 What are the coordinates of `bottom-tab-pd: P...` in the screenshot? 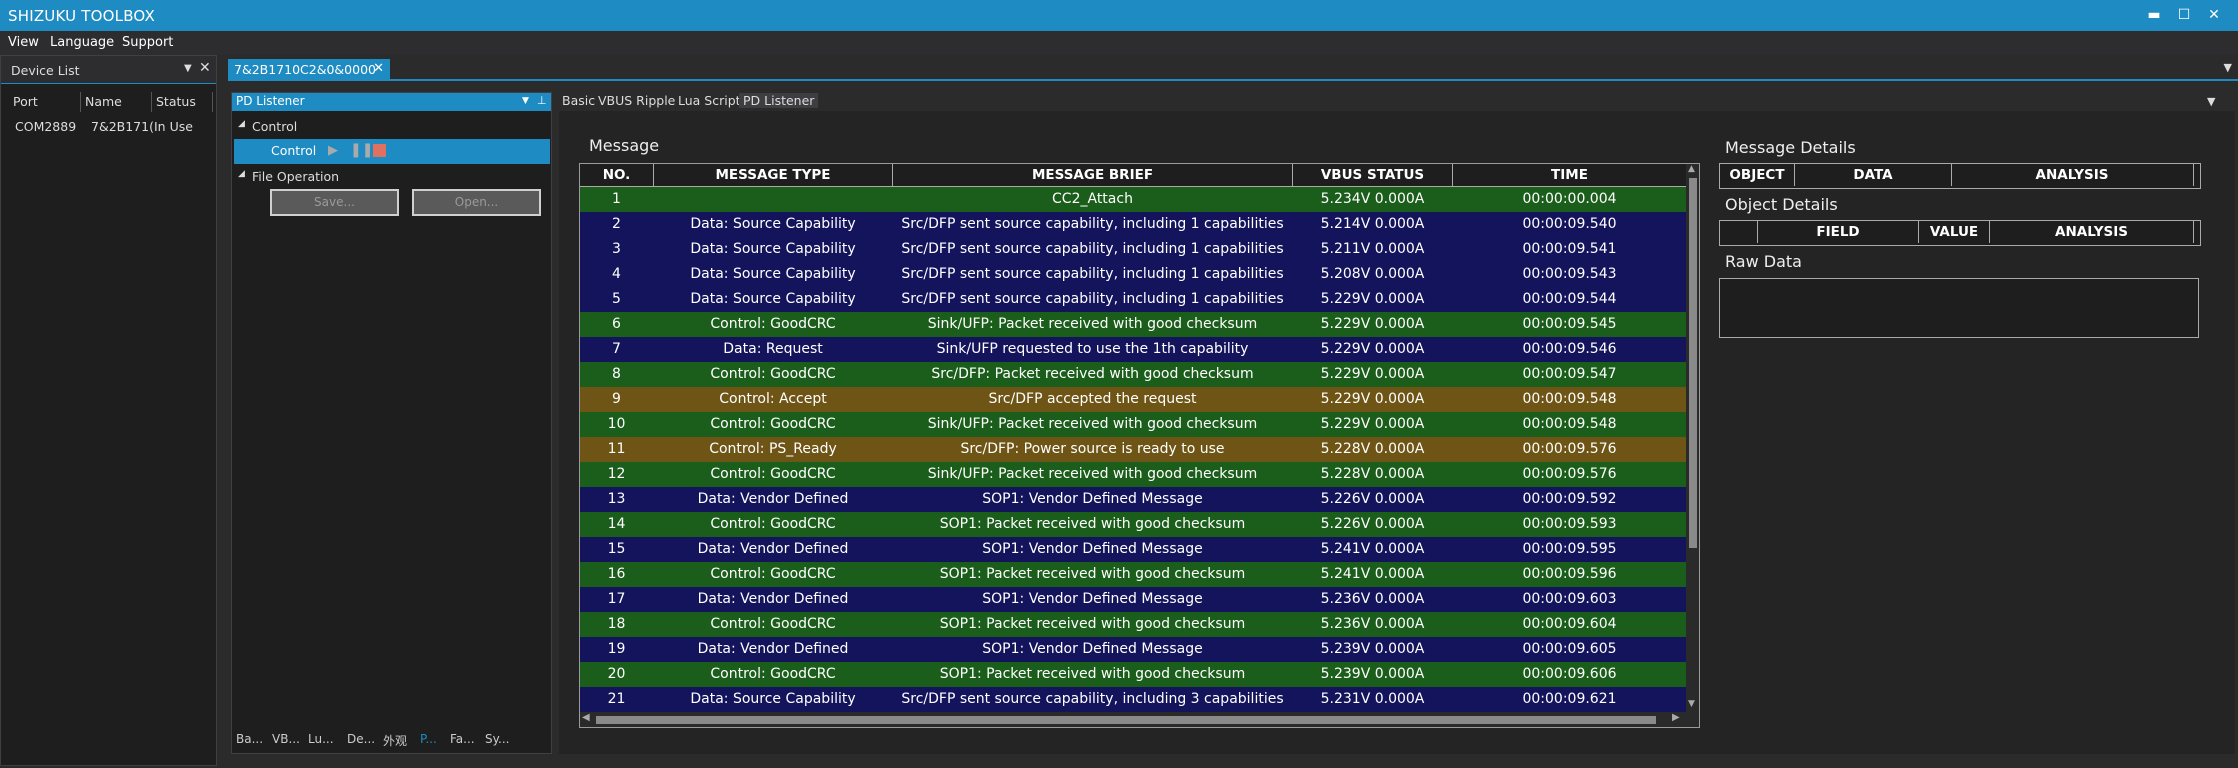 It's located at (428, 739).